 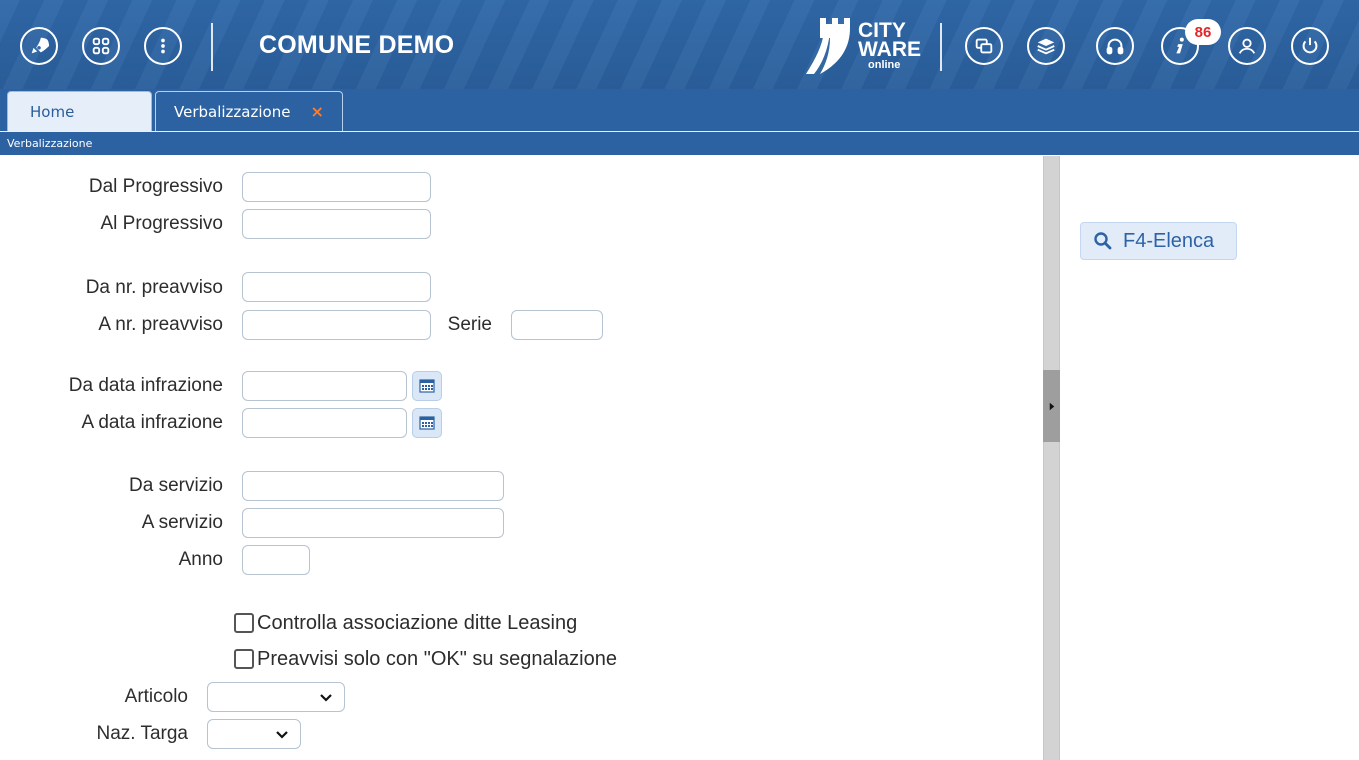 I want to click on stack-icon, so click(x=1046, y=46).